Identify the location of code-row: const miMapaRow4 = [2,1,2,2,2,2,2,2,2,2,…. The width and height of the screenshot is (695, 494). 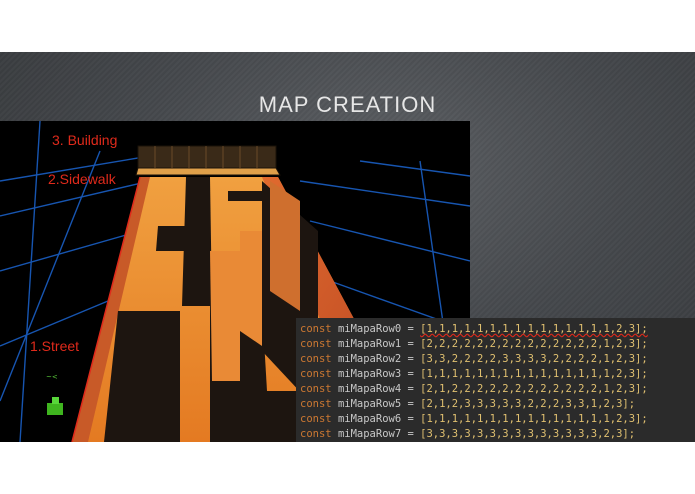
(474, 389).